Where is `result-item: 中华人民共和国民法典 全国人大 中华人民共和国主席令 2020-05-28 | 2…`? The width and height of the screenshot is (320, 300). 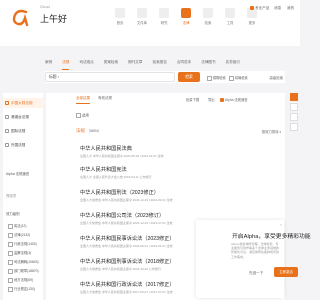
result-item: 中华人民共和国民法典 全国人大 中华人民共和国主席令 2020-05-28 | 2… is located at coordinates (140, 151).